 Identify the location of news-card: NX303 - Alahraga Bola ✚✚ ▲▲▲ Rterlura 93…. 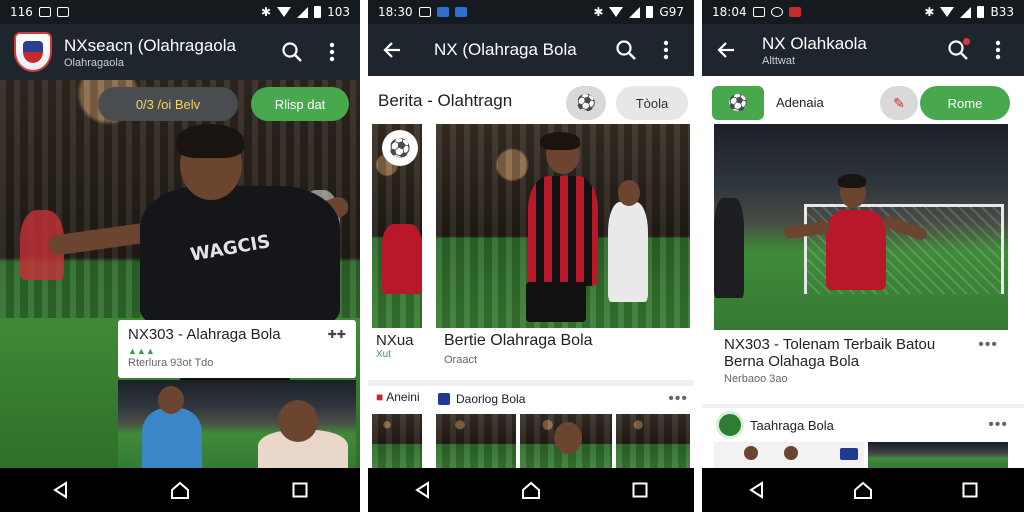
(237, 349).